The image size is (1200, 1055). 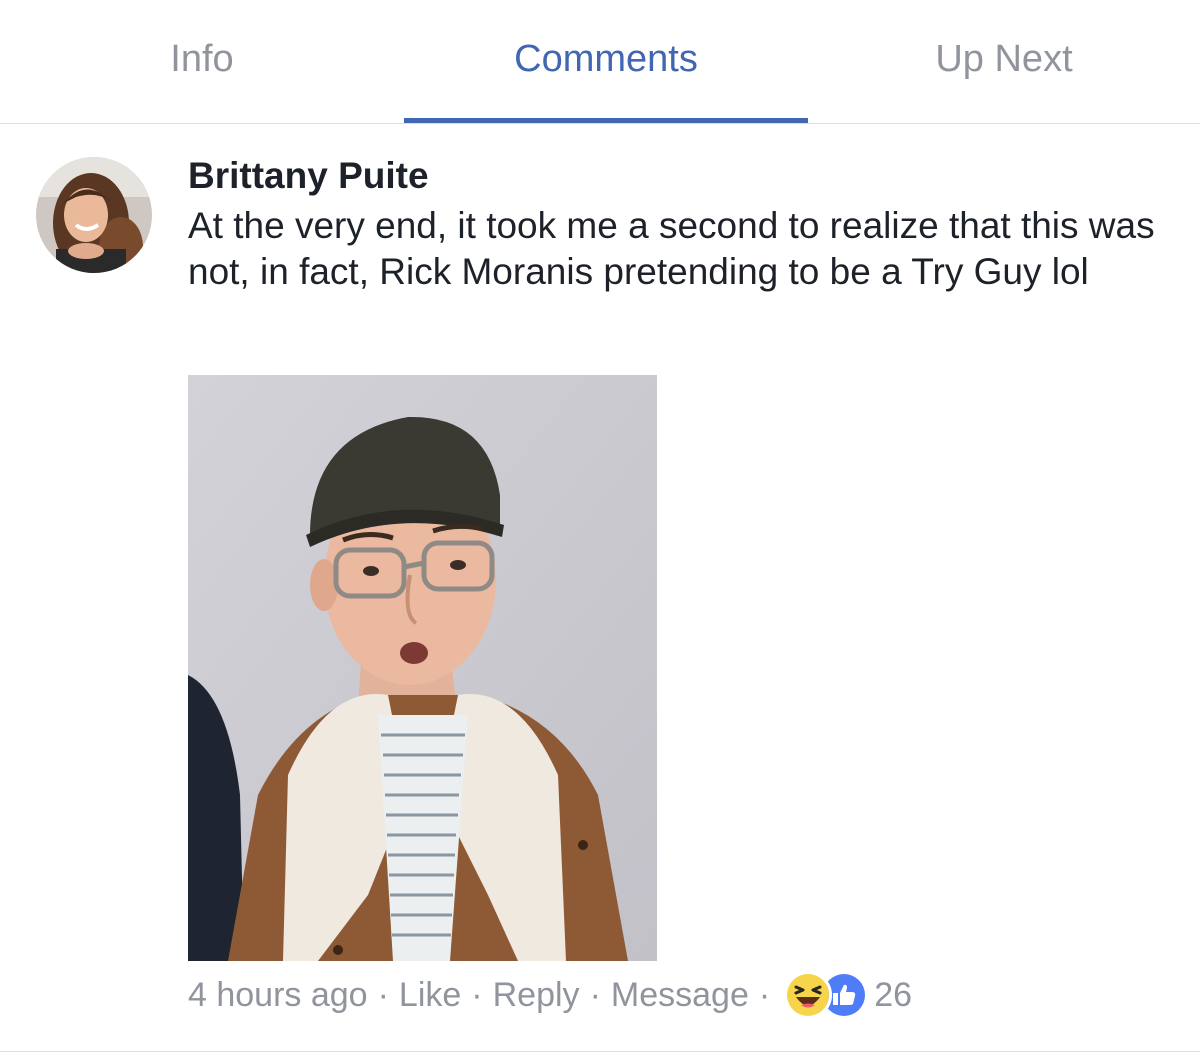 I want to click on timestamp: 4 hours ago, so click(x=278, y=995).